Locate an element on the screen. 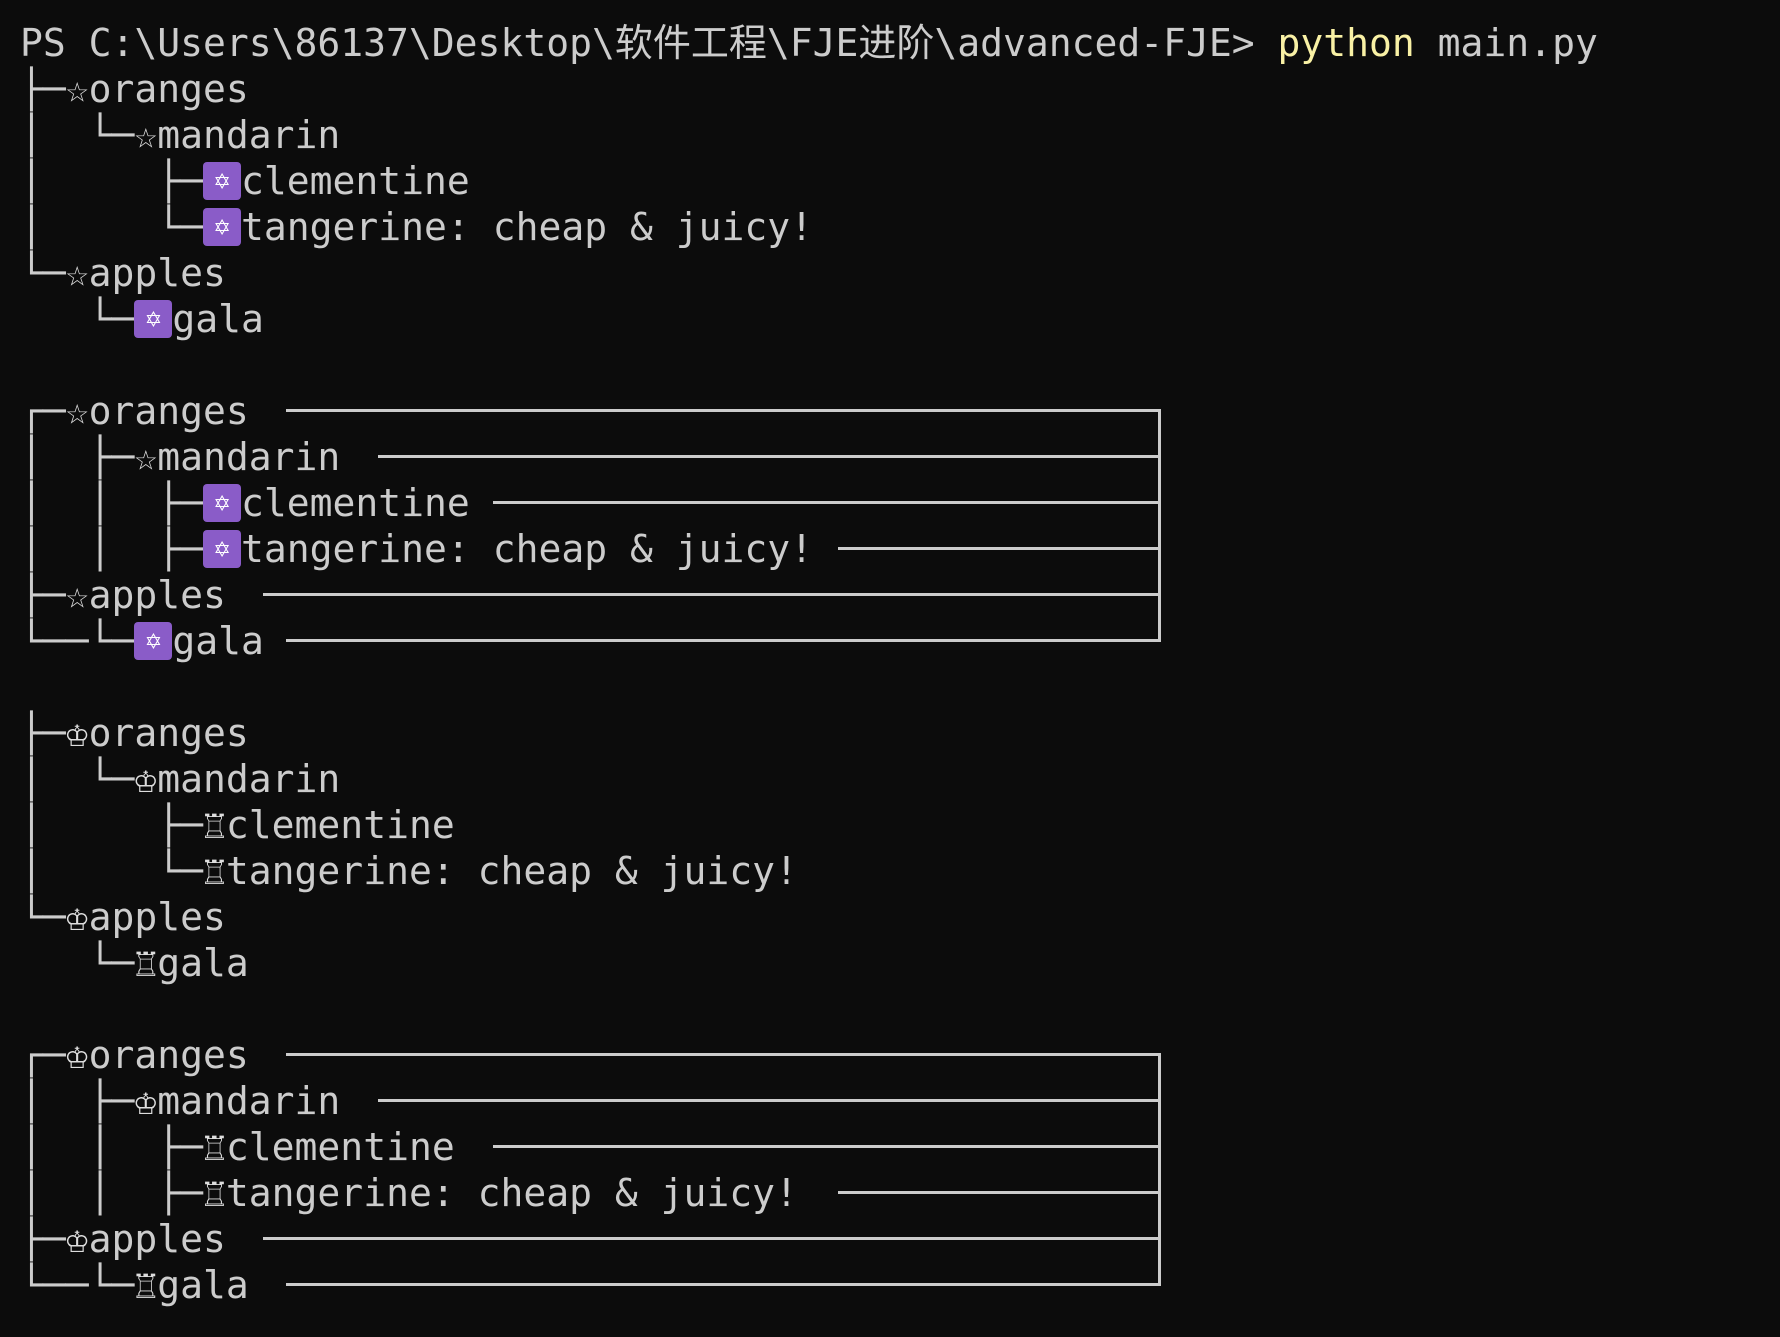 This screenshot has width=1780, height=1337. tree-node-tangerine: │ └─♖tangerine: cheap & juicy! is located at coordinates (409, 871).